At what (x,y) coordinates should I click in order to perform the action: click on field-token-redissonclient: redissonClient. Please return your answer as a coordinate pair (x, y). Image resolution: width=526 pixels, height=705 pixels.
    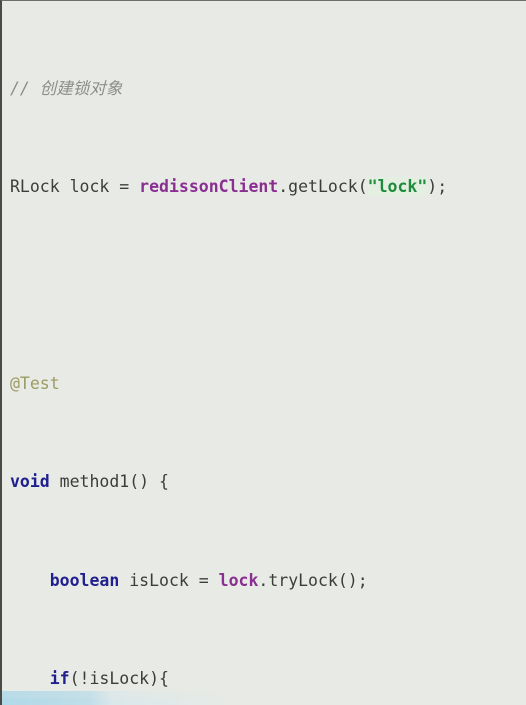
    Looking at the image, I should click on (209, 187).